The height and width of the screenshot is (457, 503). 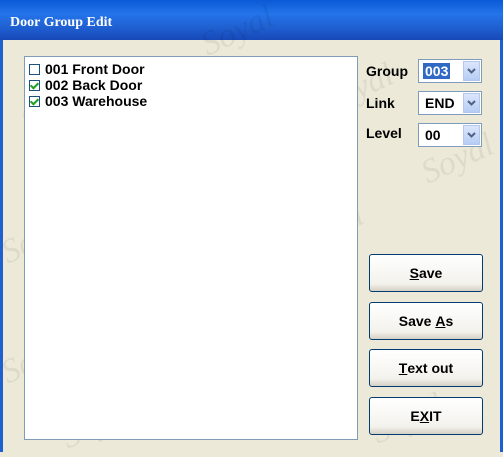 What do you see at coordinates (440, 103) in the screenshot?
I see `link-value: END` at bounding box center [440, 103].